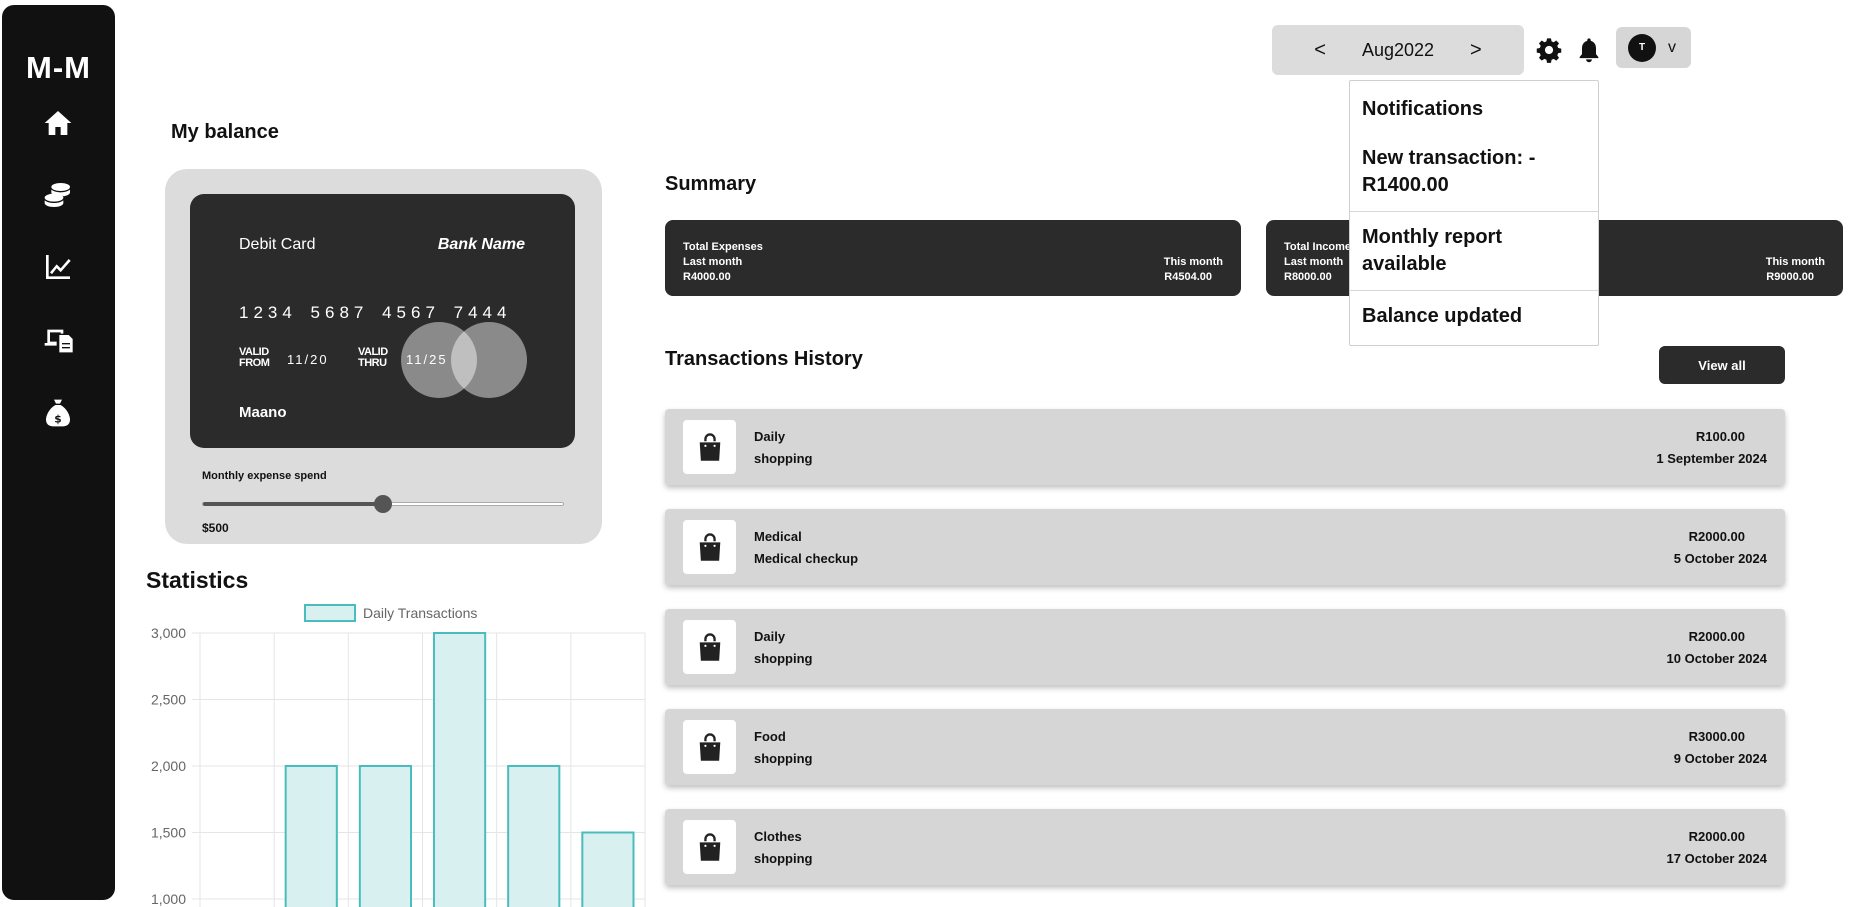 Image resolution: width=1851 pixels, height=907 pixels. I want to click on nav-home, so click(58, 123).